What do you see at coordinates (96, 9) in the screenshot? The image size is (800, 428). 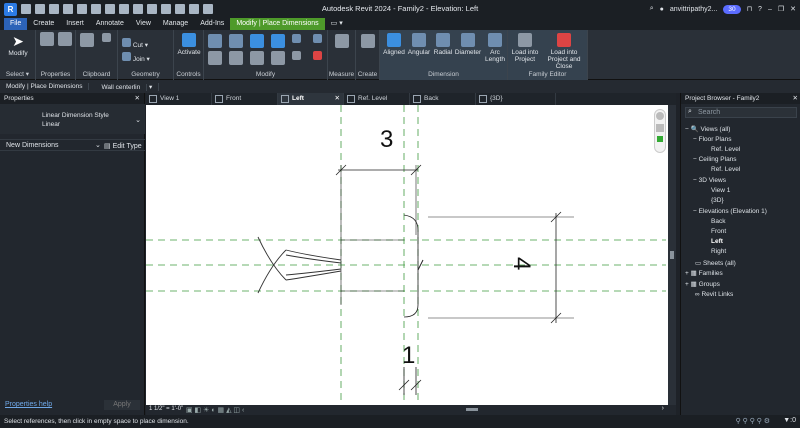 I see `print-icon` at bounding box center [96, 9].